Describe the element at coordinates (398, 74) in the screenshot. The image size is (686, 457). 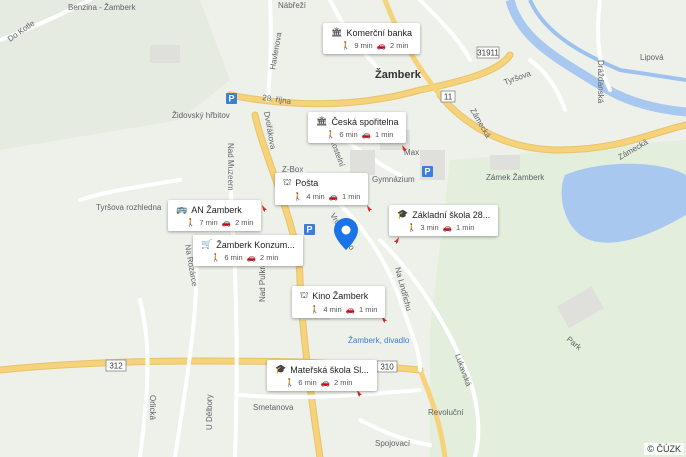
I see `town-label: Žamberk` at that location.